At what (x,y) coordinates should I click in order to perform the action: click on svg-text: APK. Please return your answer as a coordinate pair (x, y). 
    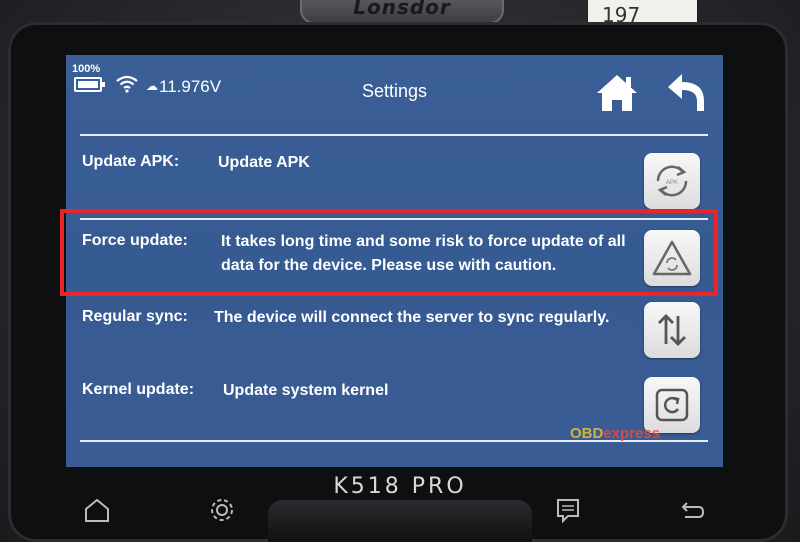
    Looking at the image, I should click on (672, 183).